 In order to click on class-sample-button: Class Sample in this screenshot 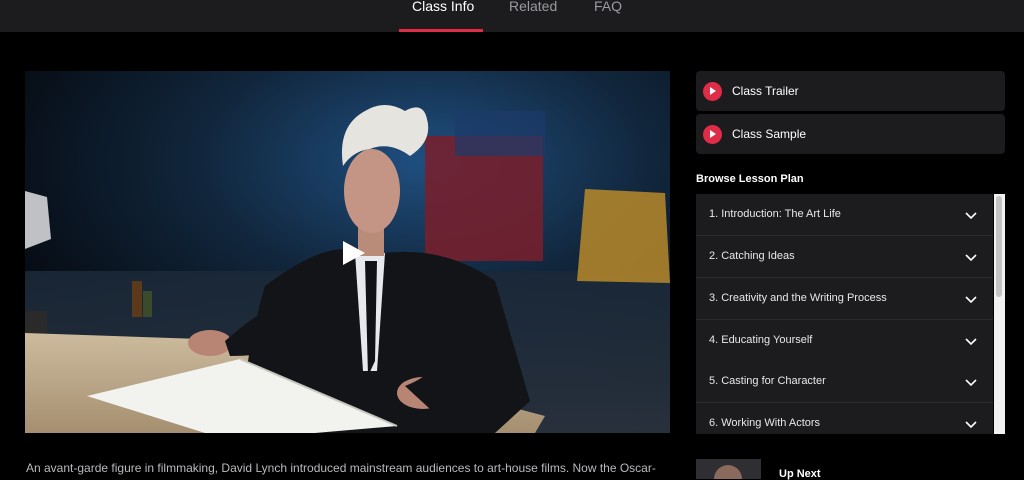, I will do `click(850, 134)`.